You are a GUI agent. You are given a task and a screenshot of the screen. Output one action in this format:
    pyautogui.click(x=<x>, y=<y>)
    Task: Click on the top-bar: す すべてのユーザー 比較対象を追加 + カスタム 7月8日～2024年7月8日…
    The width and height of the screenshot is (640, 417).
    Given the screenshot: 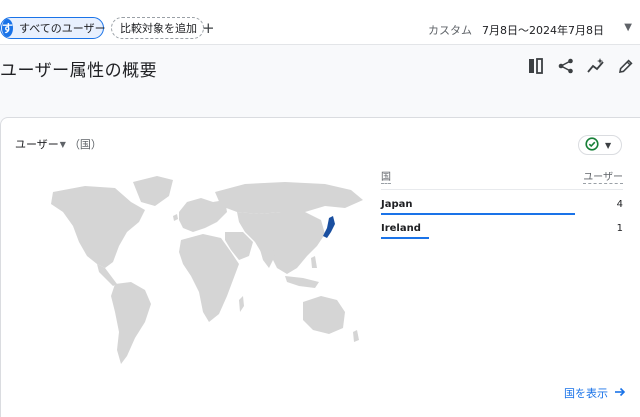 What is the action you would take?
    pyautogui.click(x=320, y=22)
    